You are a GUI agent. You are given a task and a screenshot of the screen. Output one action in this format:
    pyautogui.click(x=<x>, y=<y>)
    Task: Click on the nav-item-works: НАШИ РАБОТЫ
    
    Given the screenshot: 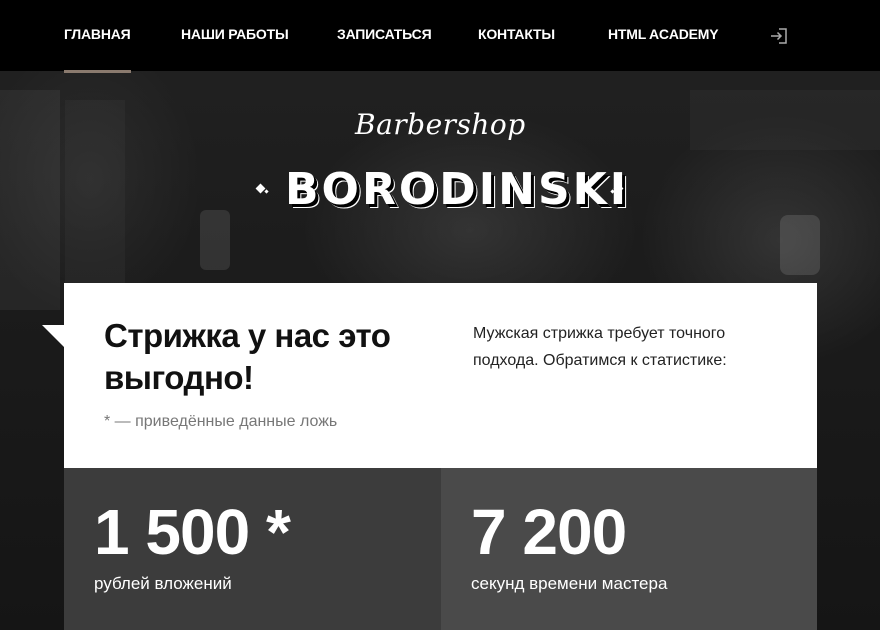 What is the action you would take?
    pyautogui.click(x=235, y=48)
    